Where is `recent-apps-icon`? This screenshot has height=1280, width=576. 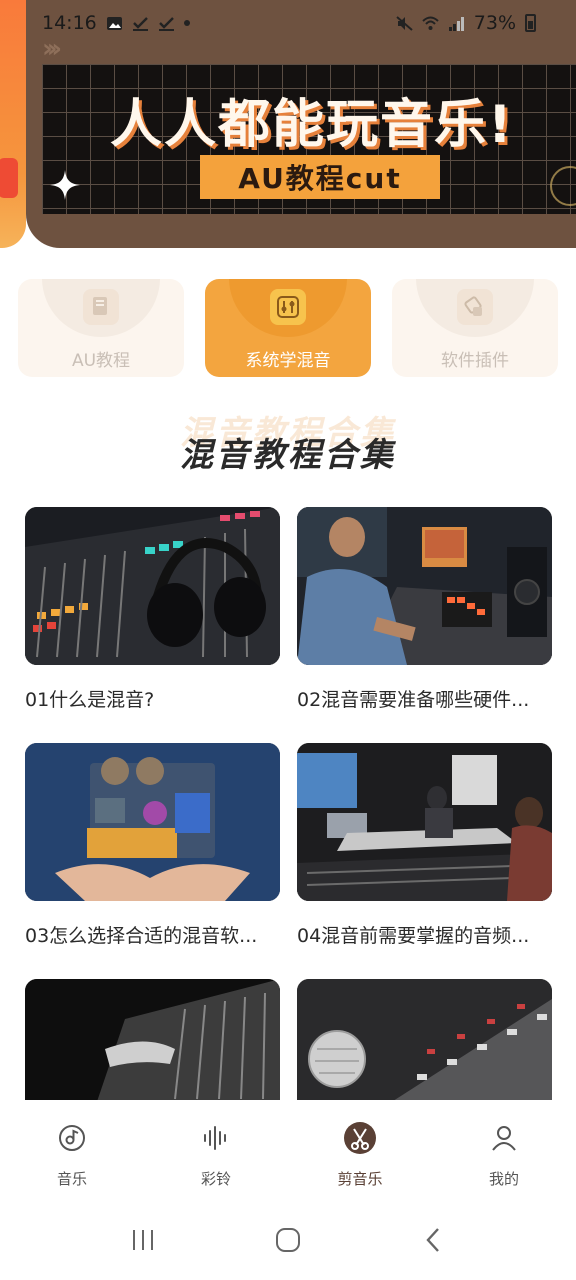 recent-apps-icon is located at coordinates (142, 1240).